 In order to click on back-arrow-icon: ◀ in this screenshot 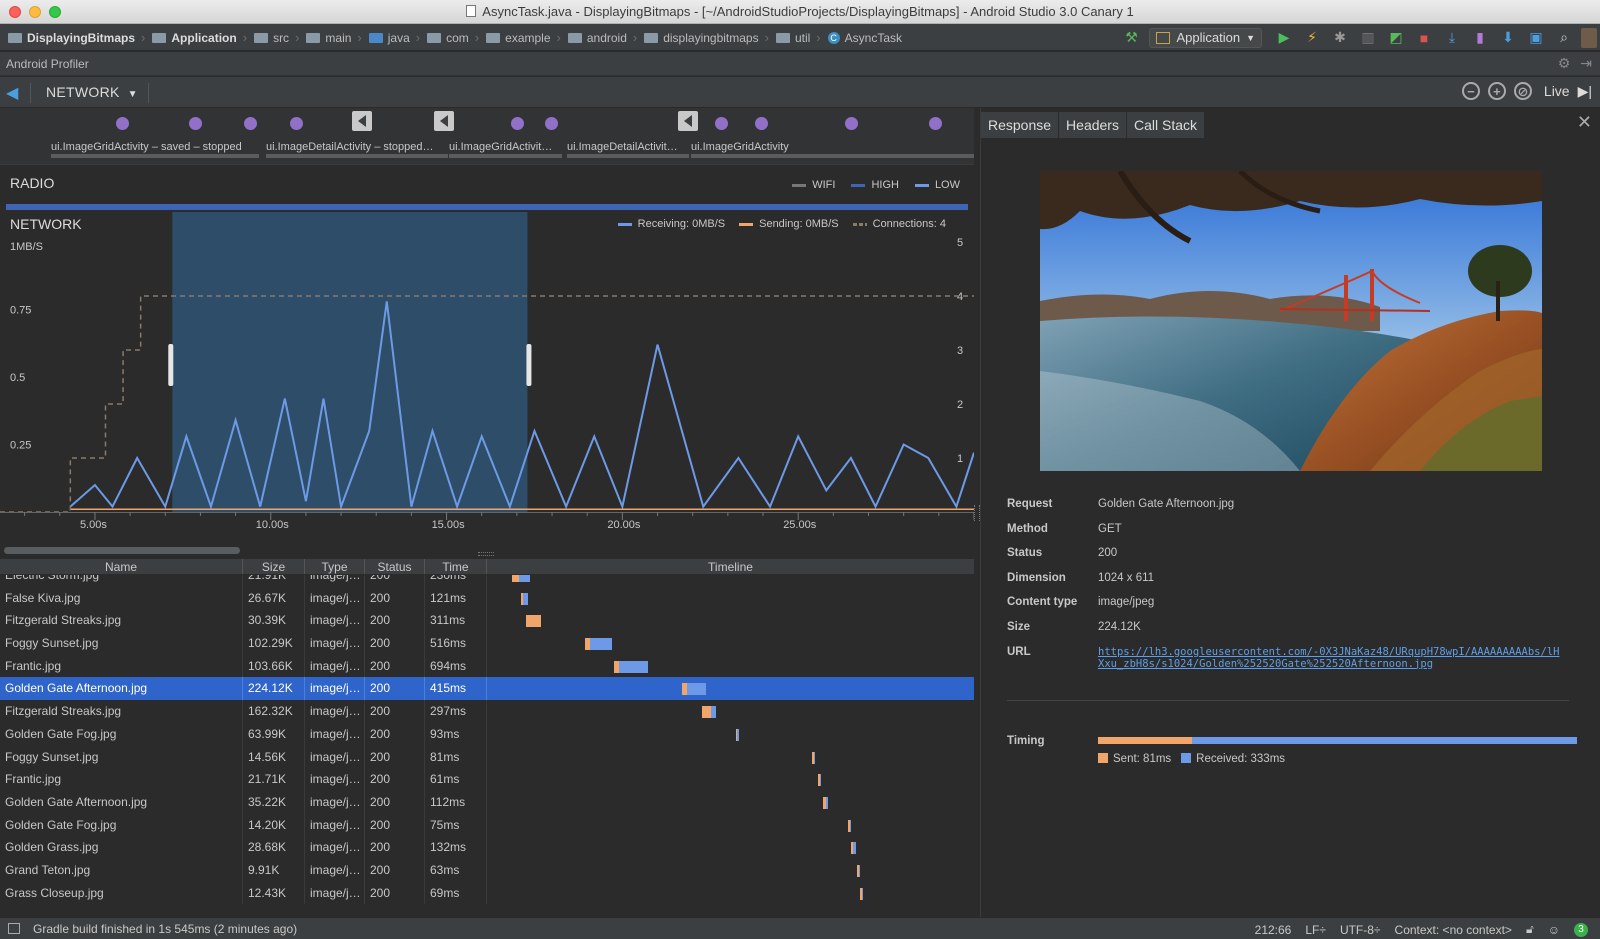, I will do `click(12, 93)`.